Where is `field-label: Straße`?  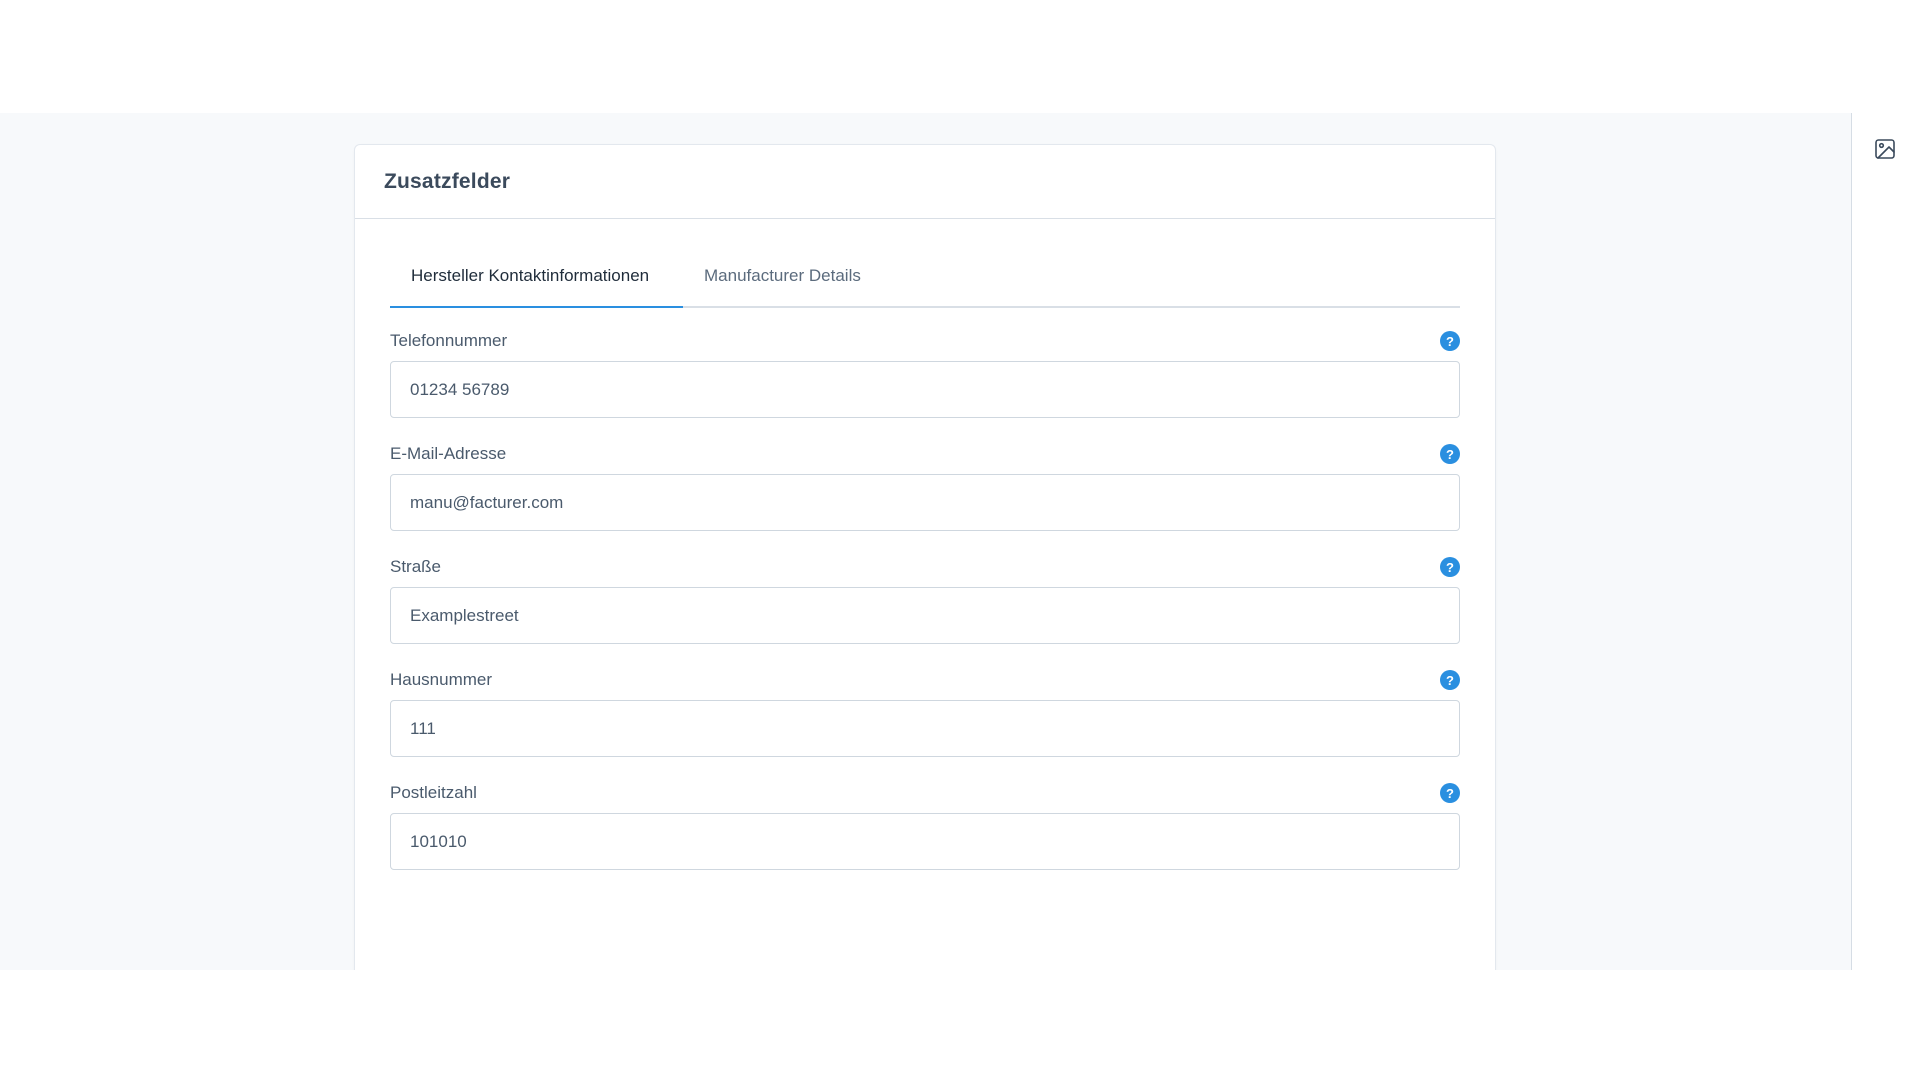 field-label: Straße is located at coordinates (416, 566).